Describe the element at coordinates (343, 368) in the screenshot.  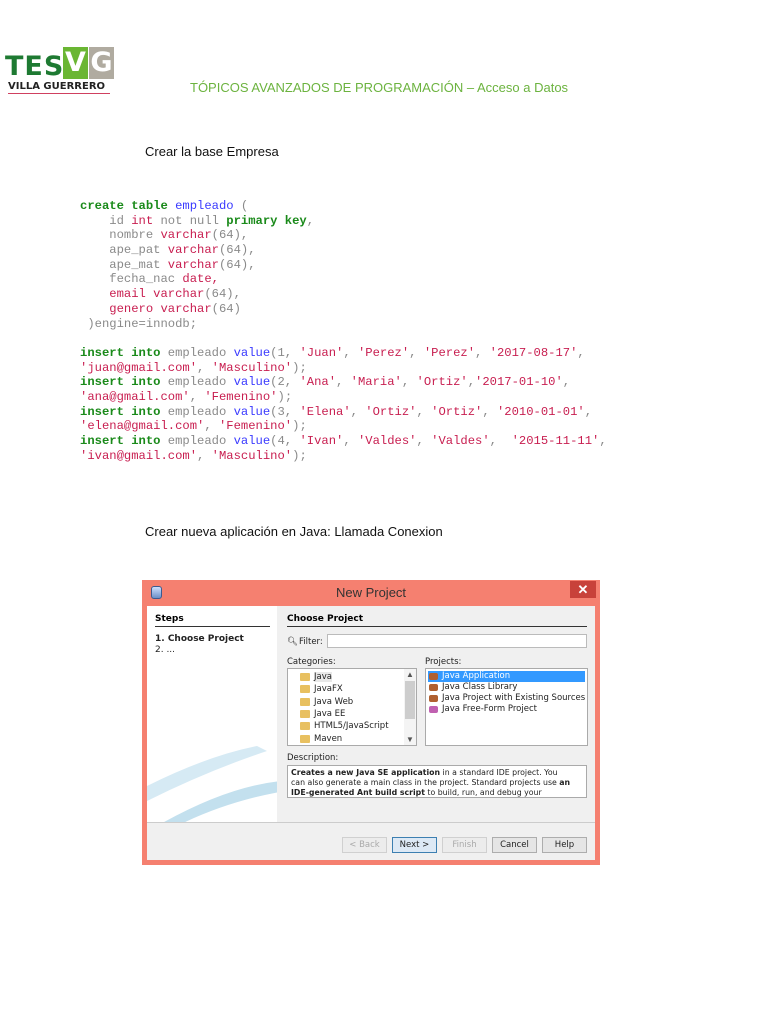
I see `code-line: 'juan@gmail.com', 'Masculino');` at that location.